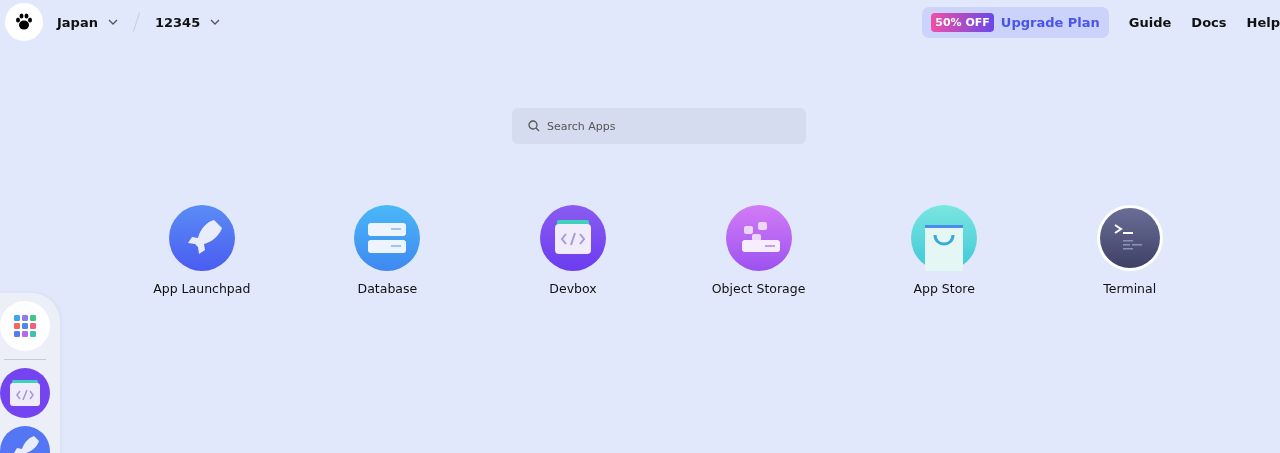 This screenshot has width=1280, height=453. I want to click on nav-link: Docs, so click(1209, 22).